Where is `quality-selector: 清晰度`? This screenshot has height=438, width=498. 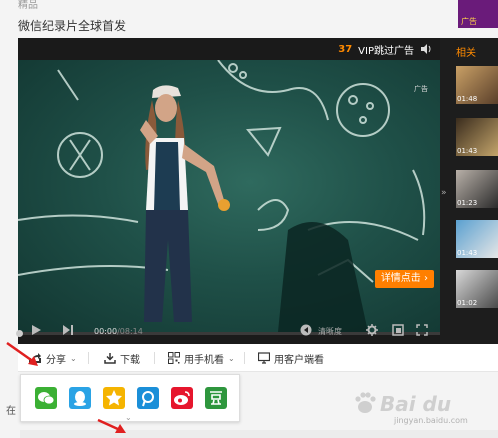
quality-selector: 清晰度 is located at coordinates (330, 331).